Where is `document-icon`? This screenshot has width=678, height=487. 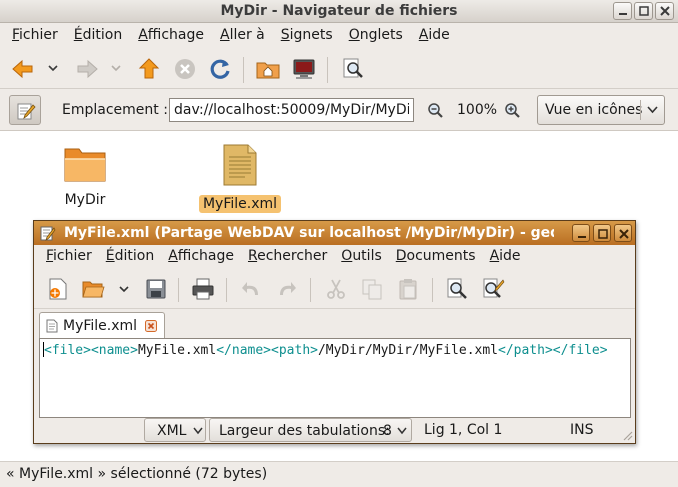 document-icon is located at coordinates (52, 326).